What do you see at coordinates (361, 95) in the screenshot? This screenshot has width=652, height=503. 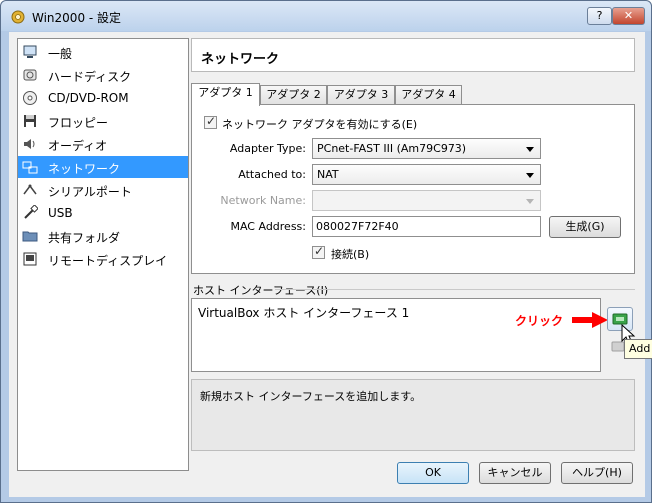 I see `tab-adapter-3: アダプタ 3` at bounding box center [361, 95].